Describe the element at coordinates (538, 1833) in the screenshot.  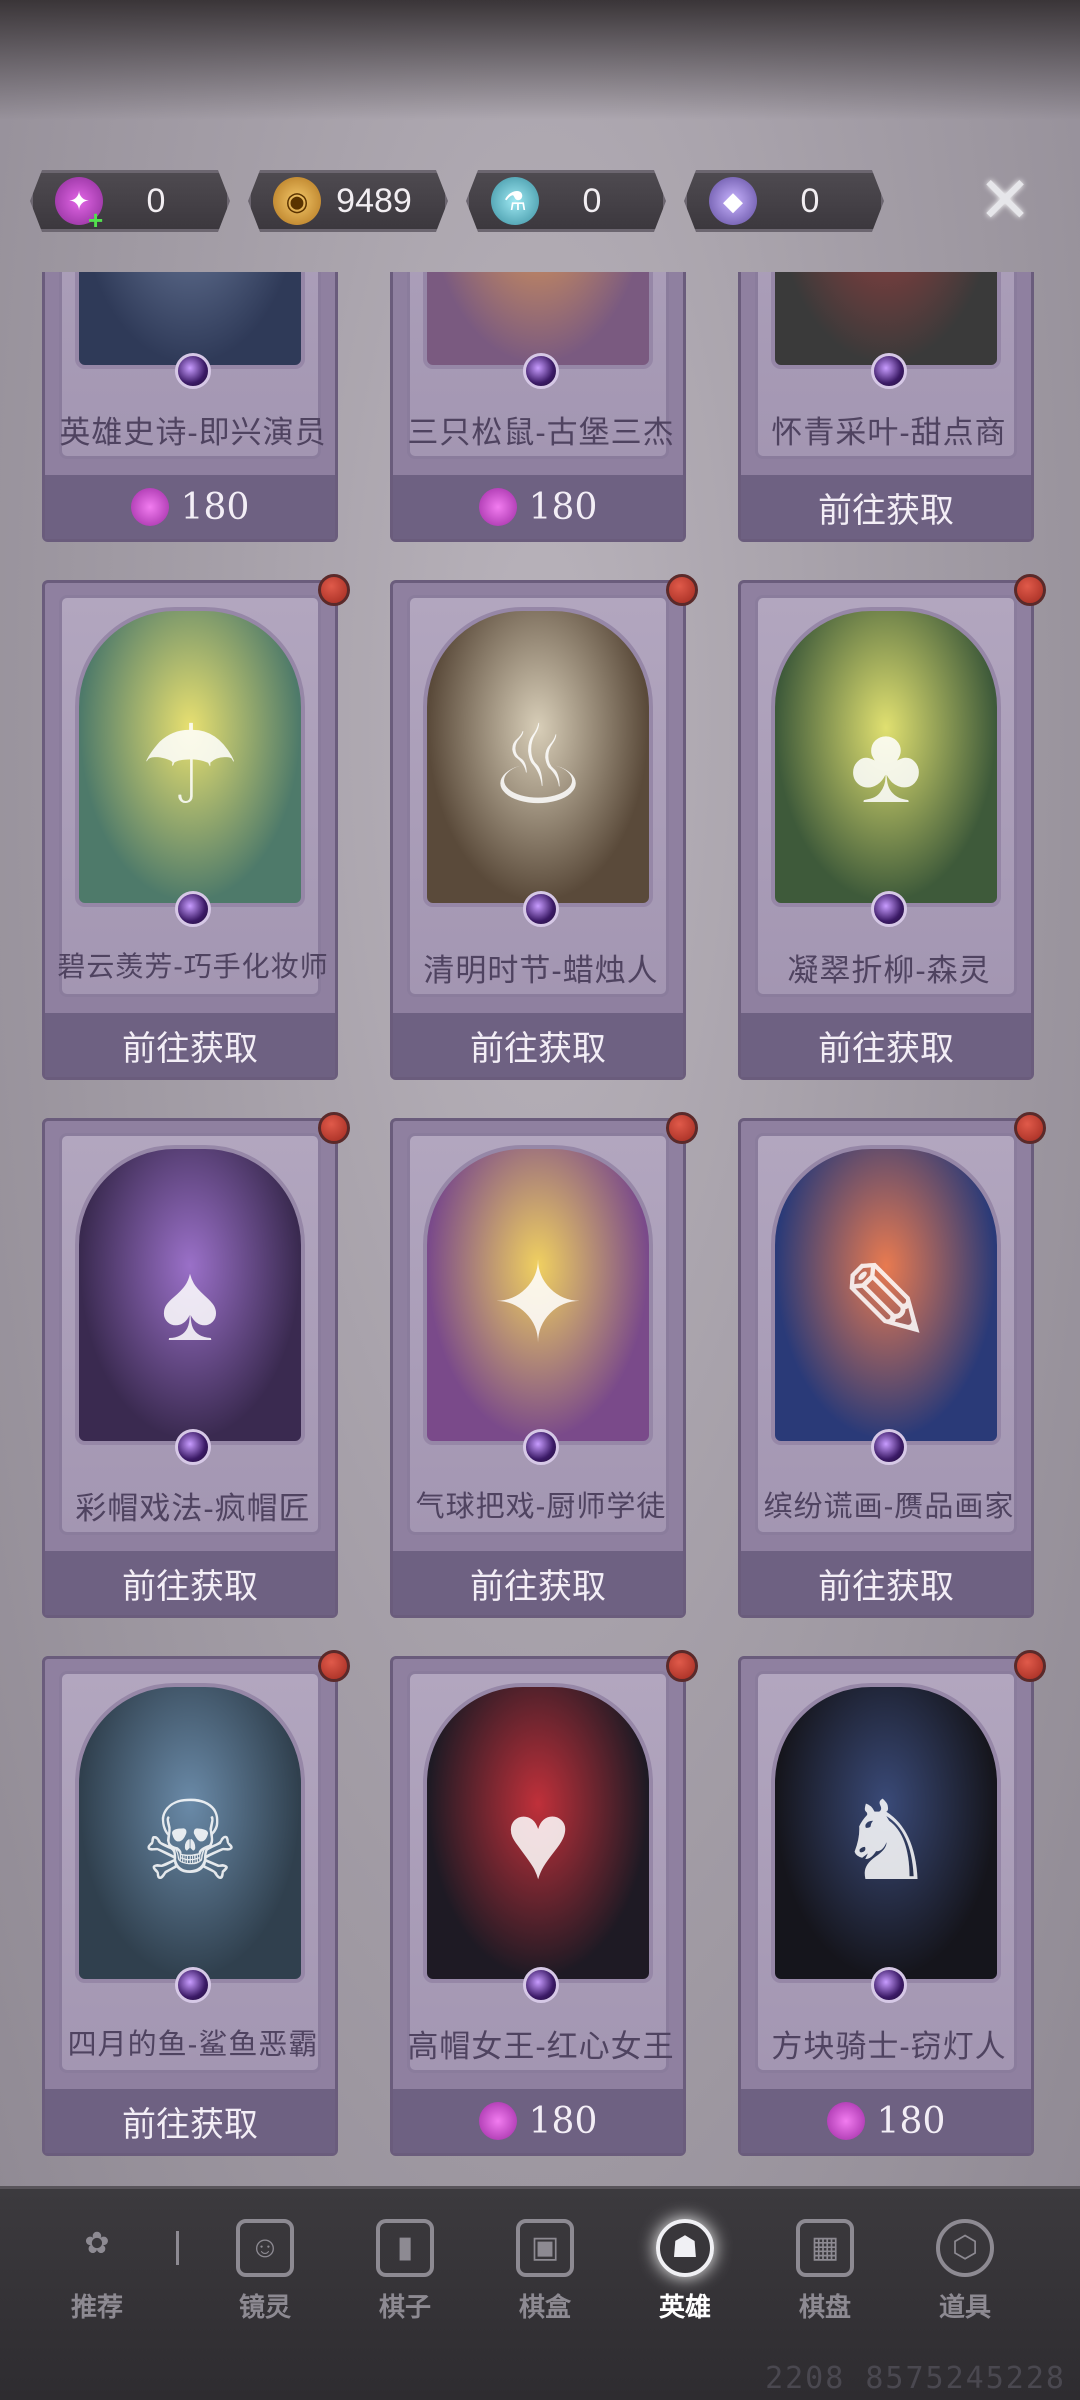
I see `hero-portrait: ♥` at that location.